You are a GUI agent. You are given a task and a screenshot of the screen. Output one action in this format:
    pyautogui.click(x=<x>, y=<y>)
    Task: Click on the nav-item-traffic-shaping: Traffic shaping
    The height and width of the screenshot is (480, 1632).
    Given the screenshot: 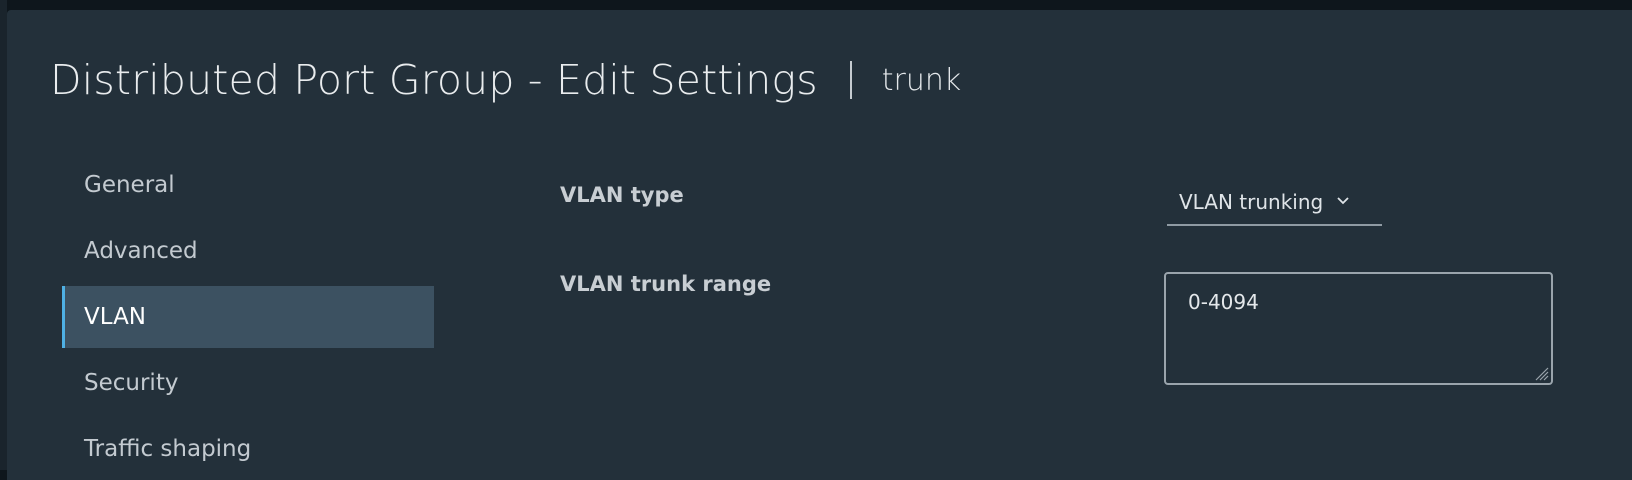 What is the action you would take?
    pyautogui.click(x=248, y=449)
    